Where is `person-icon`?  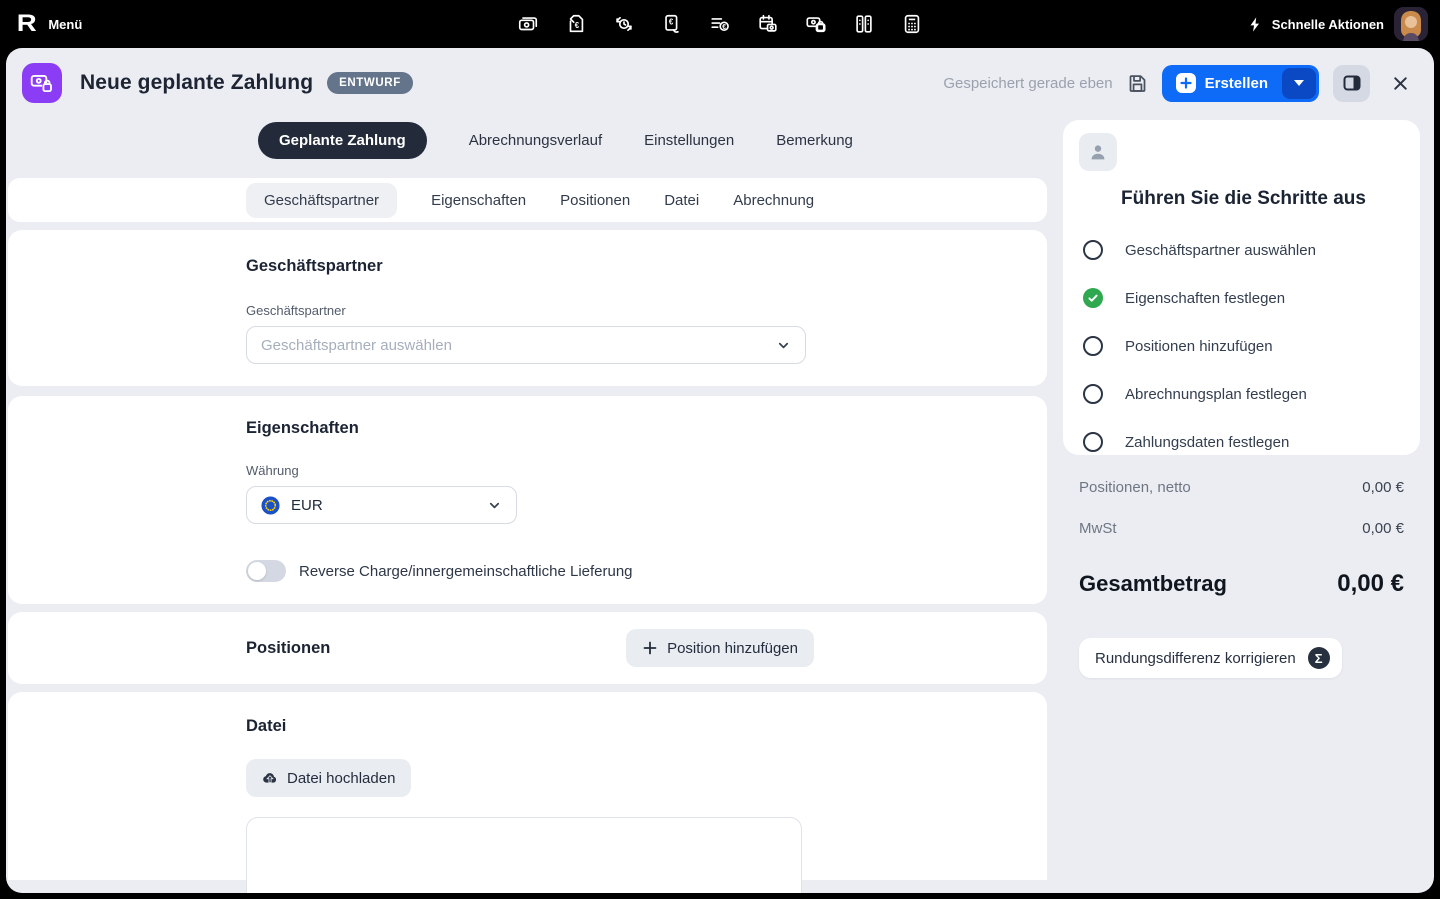
person-icon is located at coordinates (1098, 152).